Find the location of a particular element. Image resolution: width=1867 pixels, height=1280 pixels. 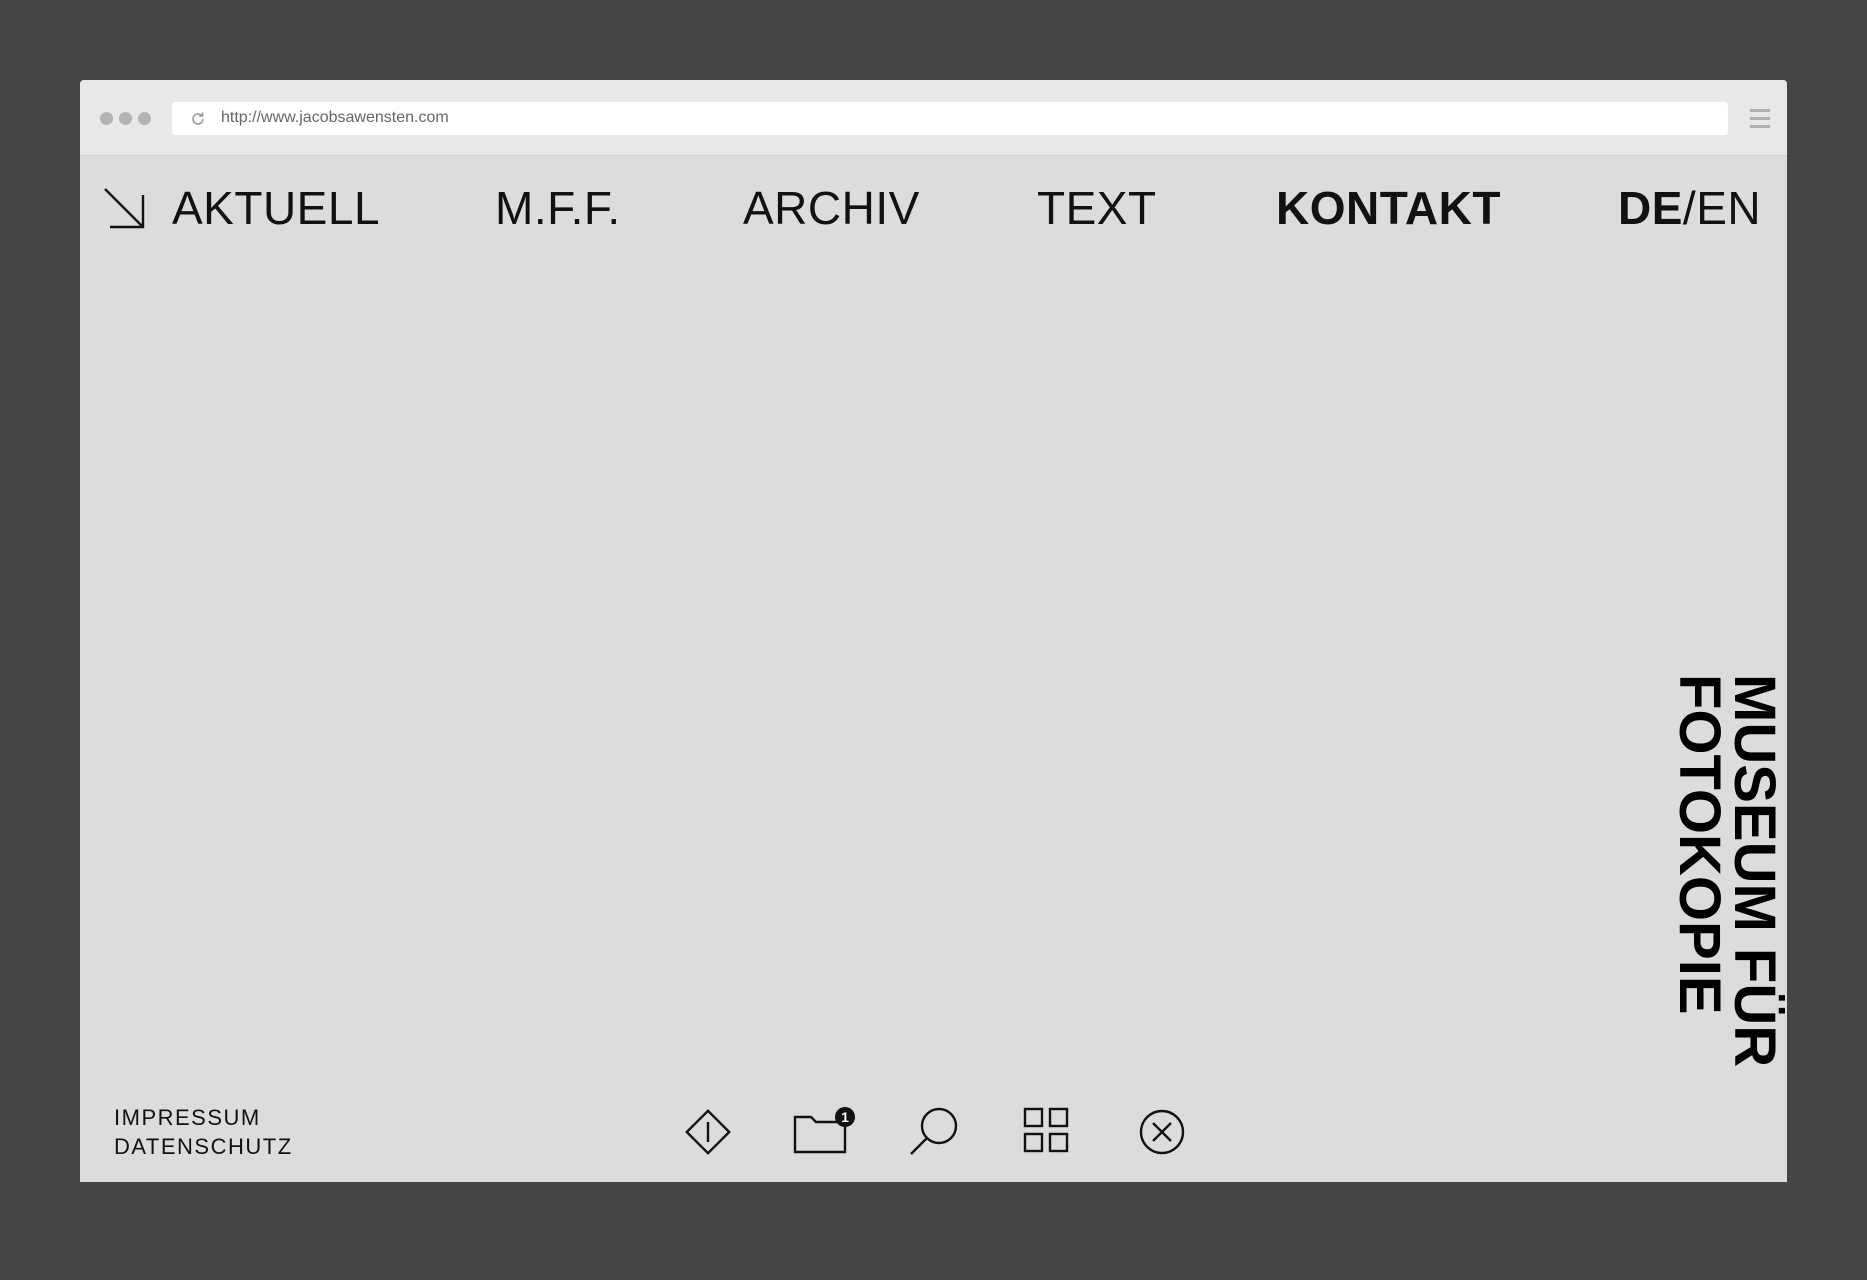

browser-toolbar: http://www.jacobsawensten.com is located at coordinates (933, 118).